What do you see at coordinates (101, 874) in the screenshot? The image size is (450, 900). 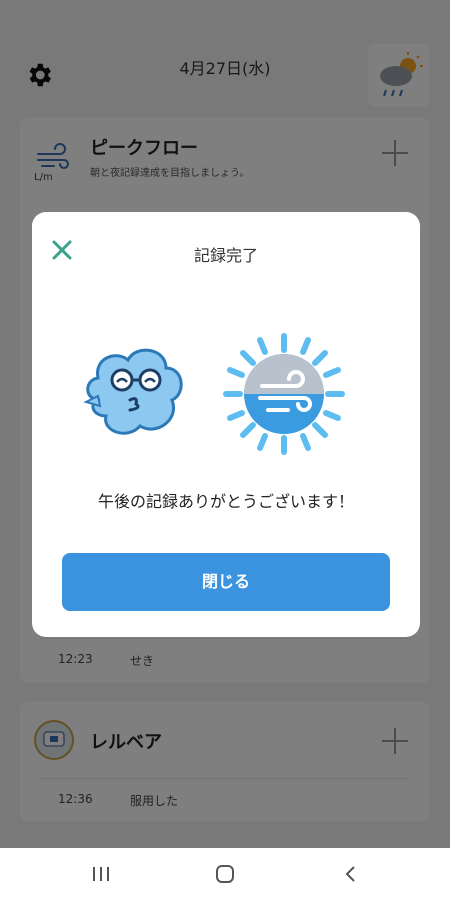 I see `recent-apps-icon` at bounding box center [101, 874].